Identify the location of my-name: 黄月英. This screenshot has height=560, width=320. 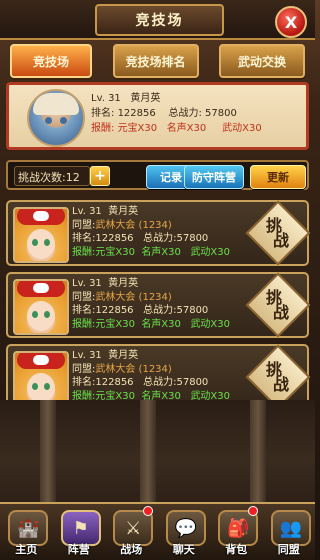
(145, 98).